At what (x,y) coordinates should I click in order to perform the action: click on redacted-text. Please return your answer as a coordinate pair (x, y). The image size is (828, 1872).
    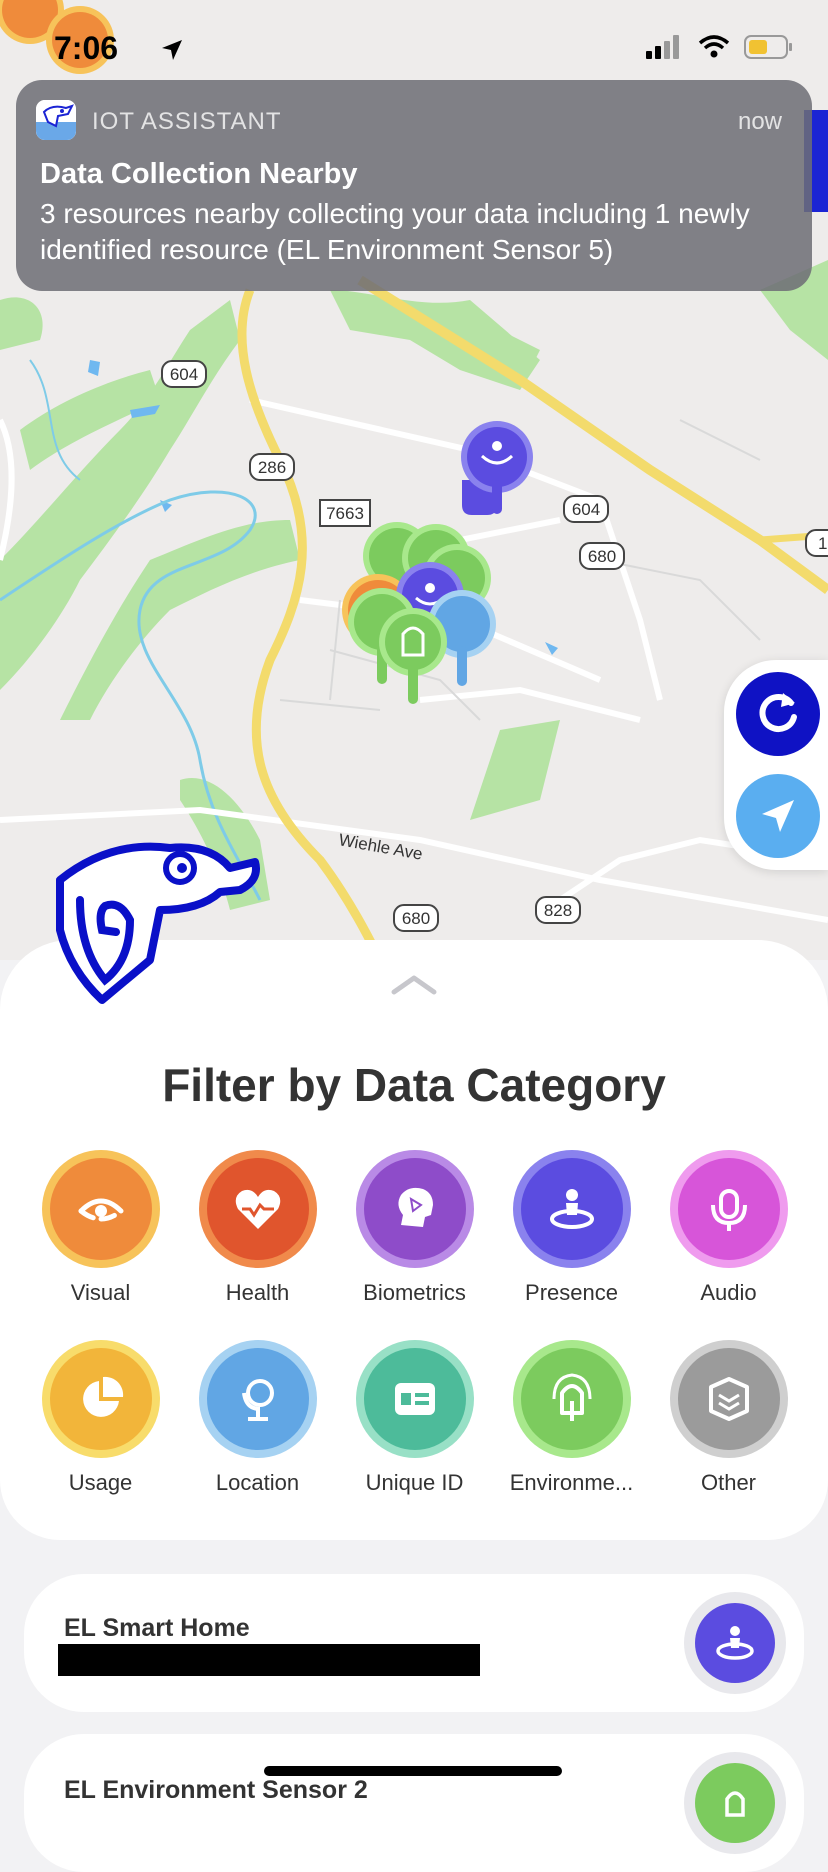
    Looking at the image, I should click on (269, 1660).